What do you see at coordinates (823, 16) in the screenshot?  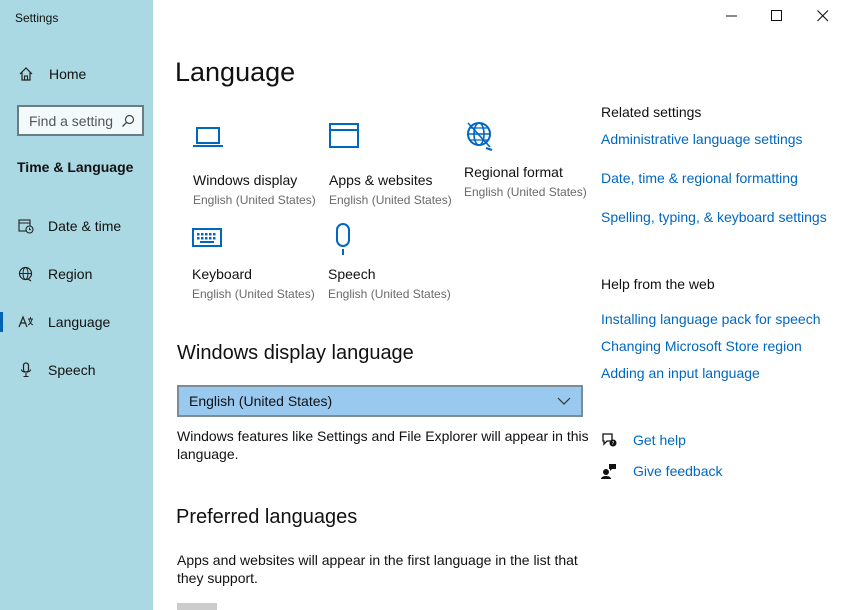 I see `close-icon` at bounding box center [823, 16].